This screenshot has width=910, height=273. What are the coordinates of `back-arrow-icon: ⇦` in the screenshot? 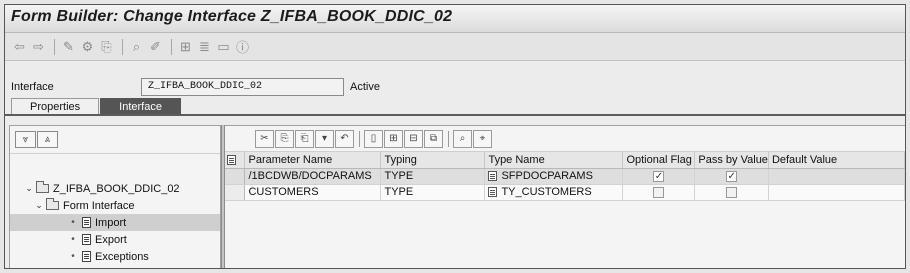 It's located at (19, 46).